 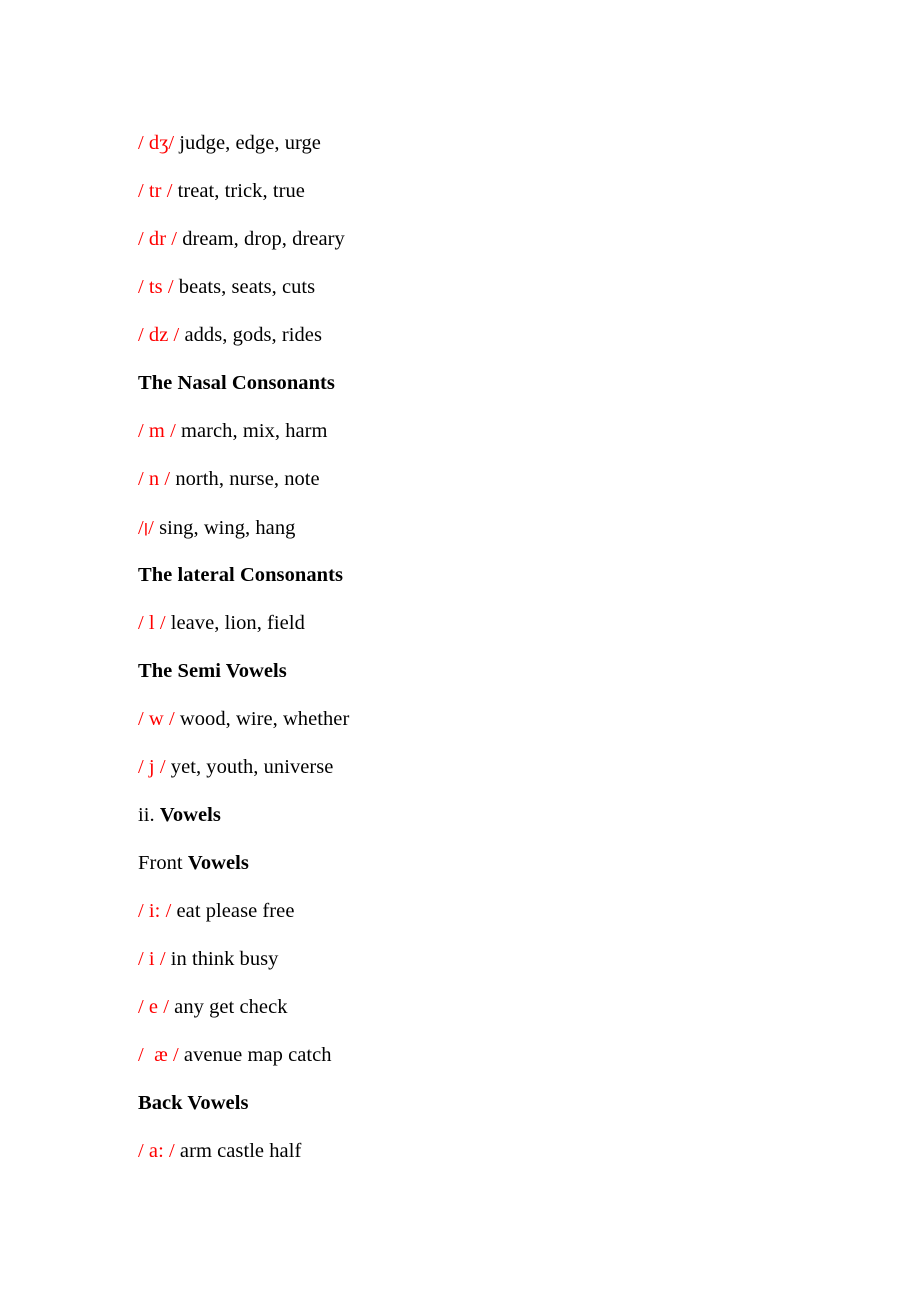 What do you see at coordinates (240, 1151) in the screenshot?
I see `example-words: arm castle half` at bounding box center [240, 1151].